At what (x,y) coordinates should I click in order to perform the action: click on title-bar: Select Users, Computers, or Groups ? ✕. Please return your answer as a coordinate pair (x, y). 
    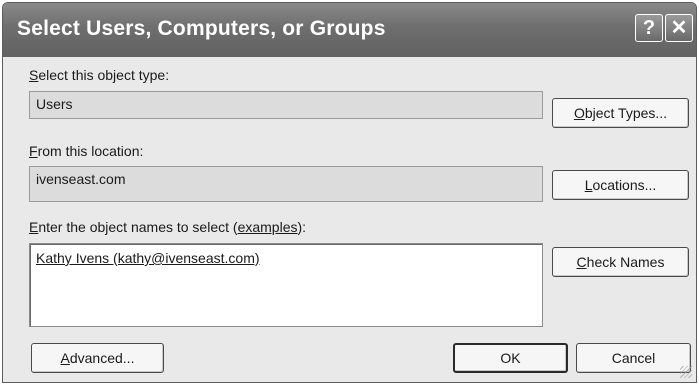
    Looking at the image, I should click on (349, 30).